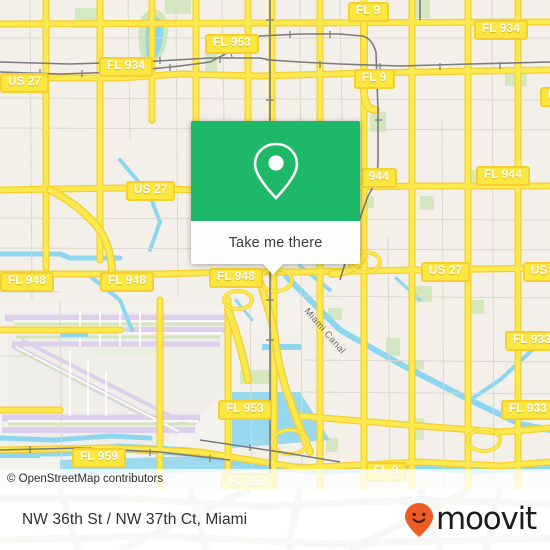 The image size is (550, 550). Describe the element at coordinates (135, 519) in the screenshot. I see `location-title: NW 36th St / NW 37th Ct, Miami` at that location.